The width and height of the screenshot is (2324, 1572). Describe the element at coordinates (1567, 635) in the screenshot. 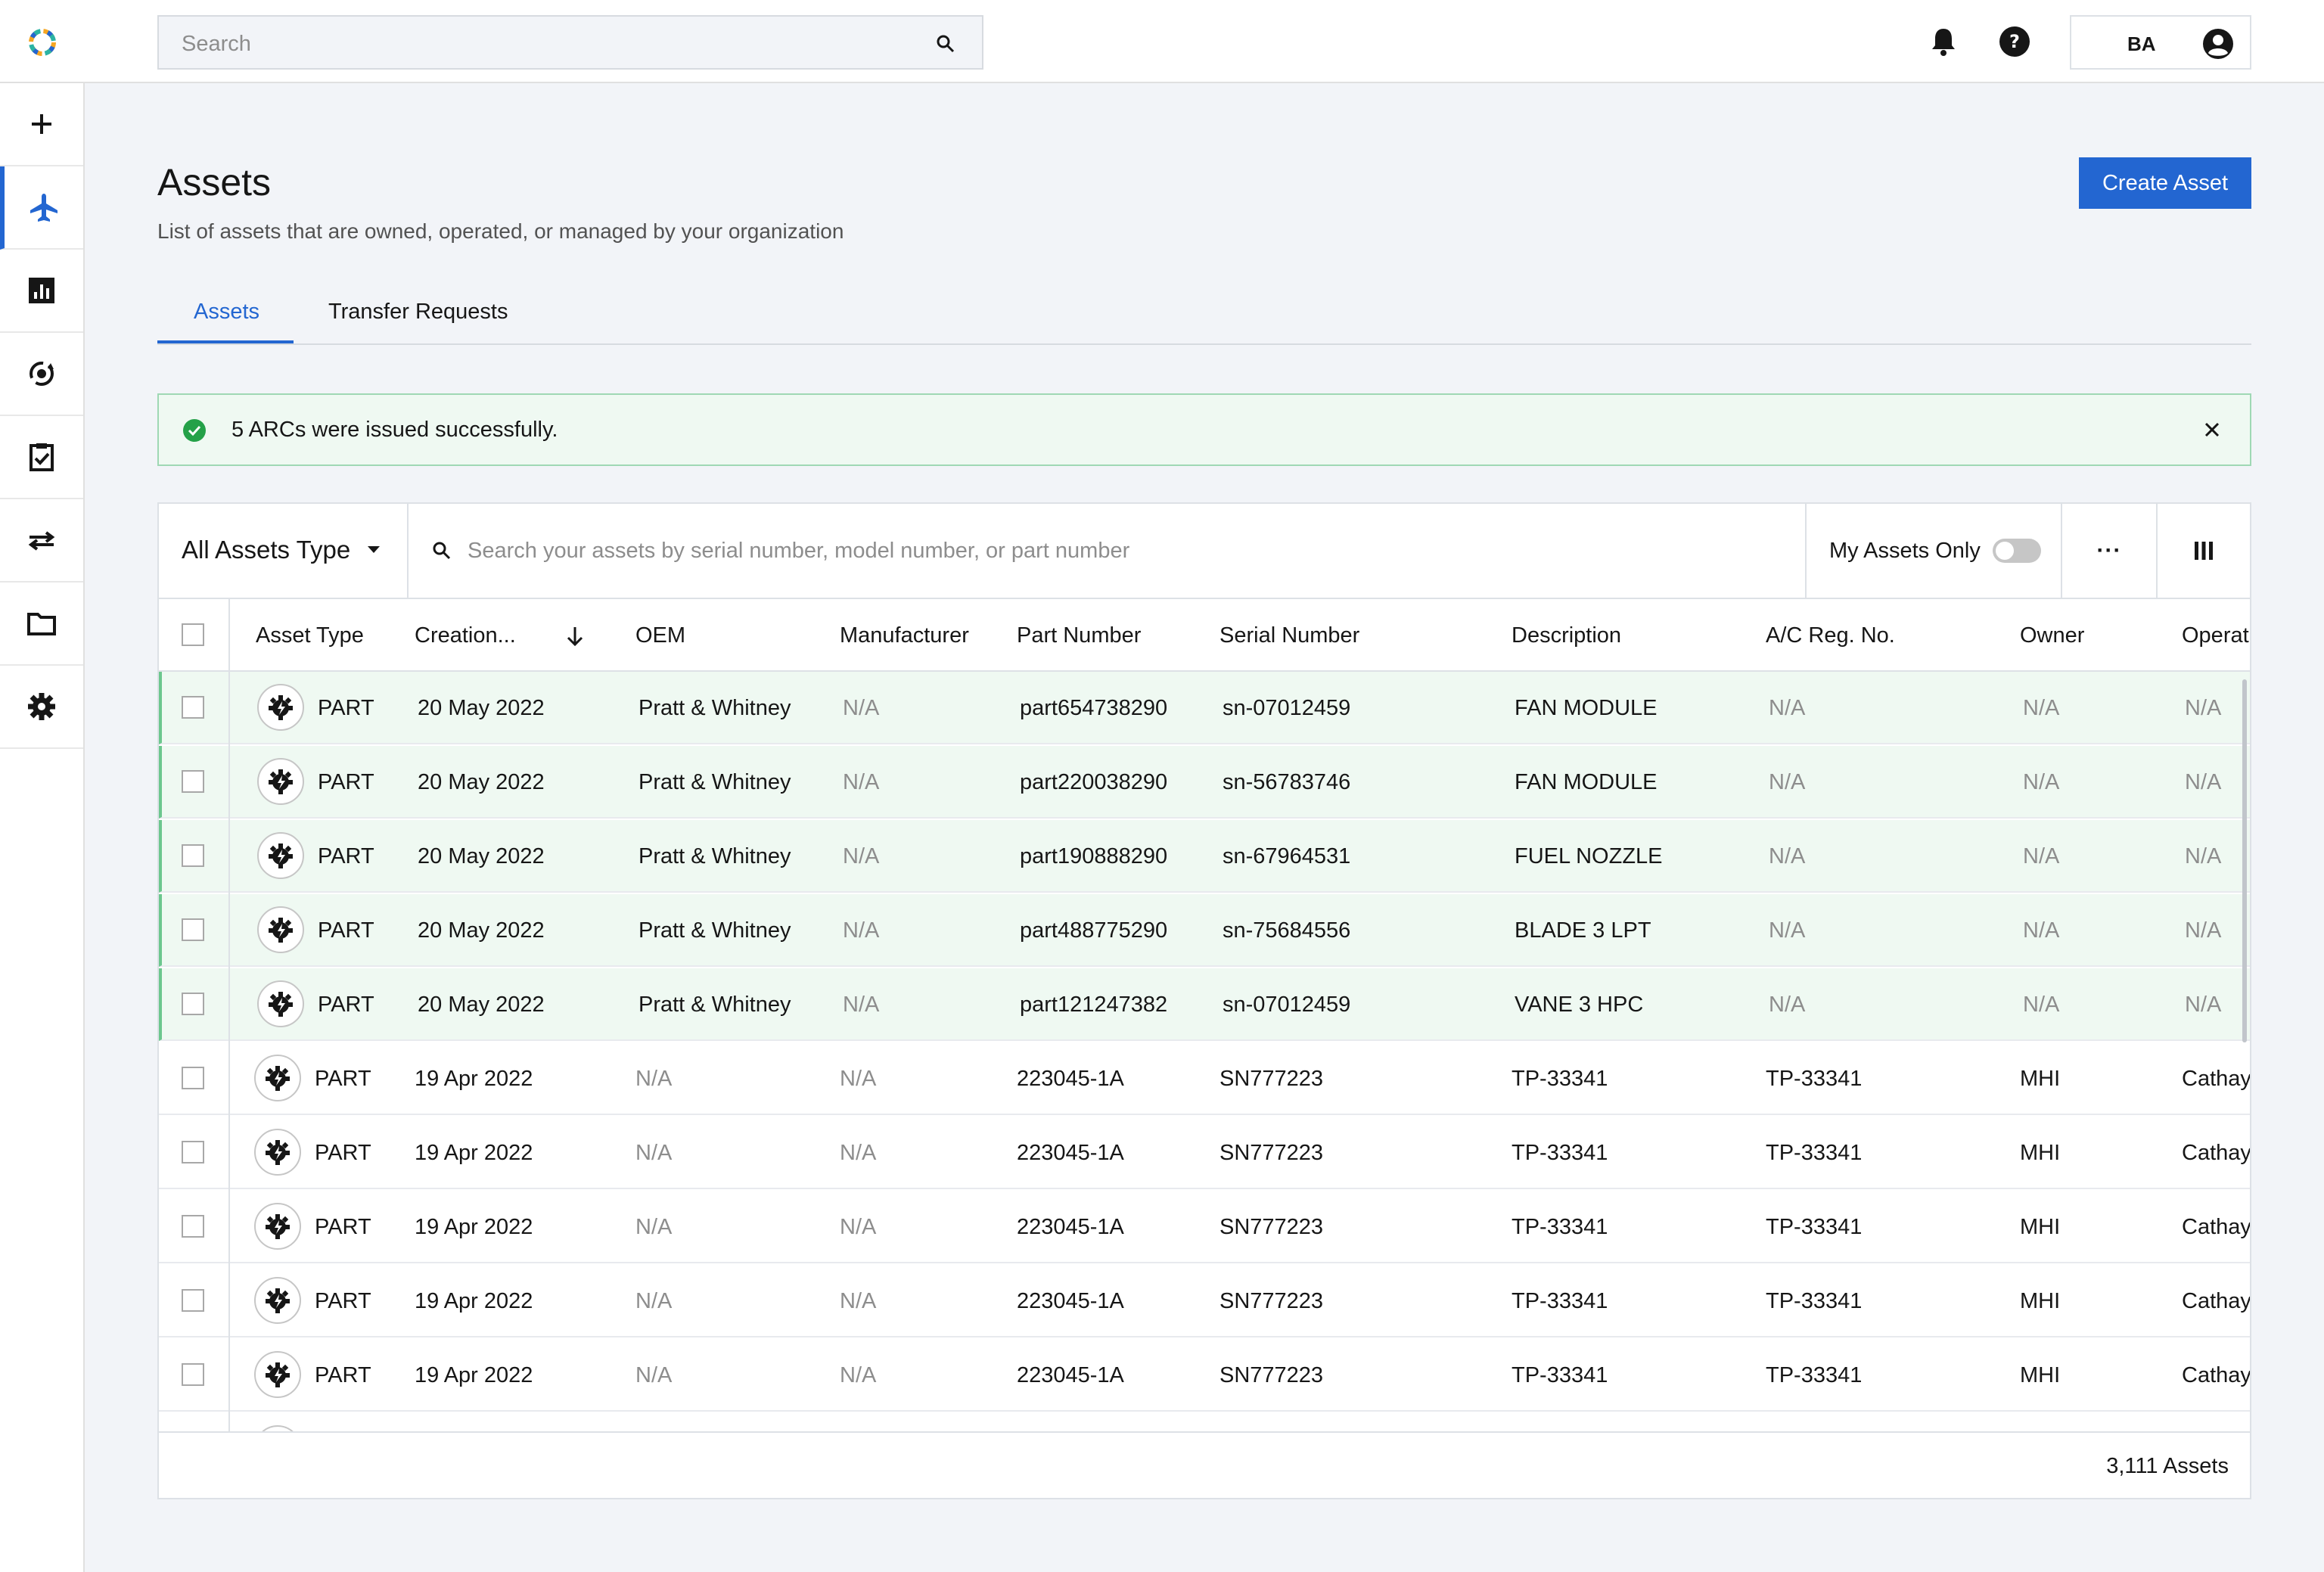

I see `column-header-description: Description` at that location.